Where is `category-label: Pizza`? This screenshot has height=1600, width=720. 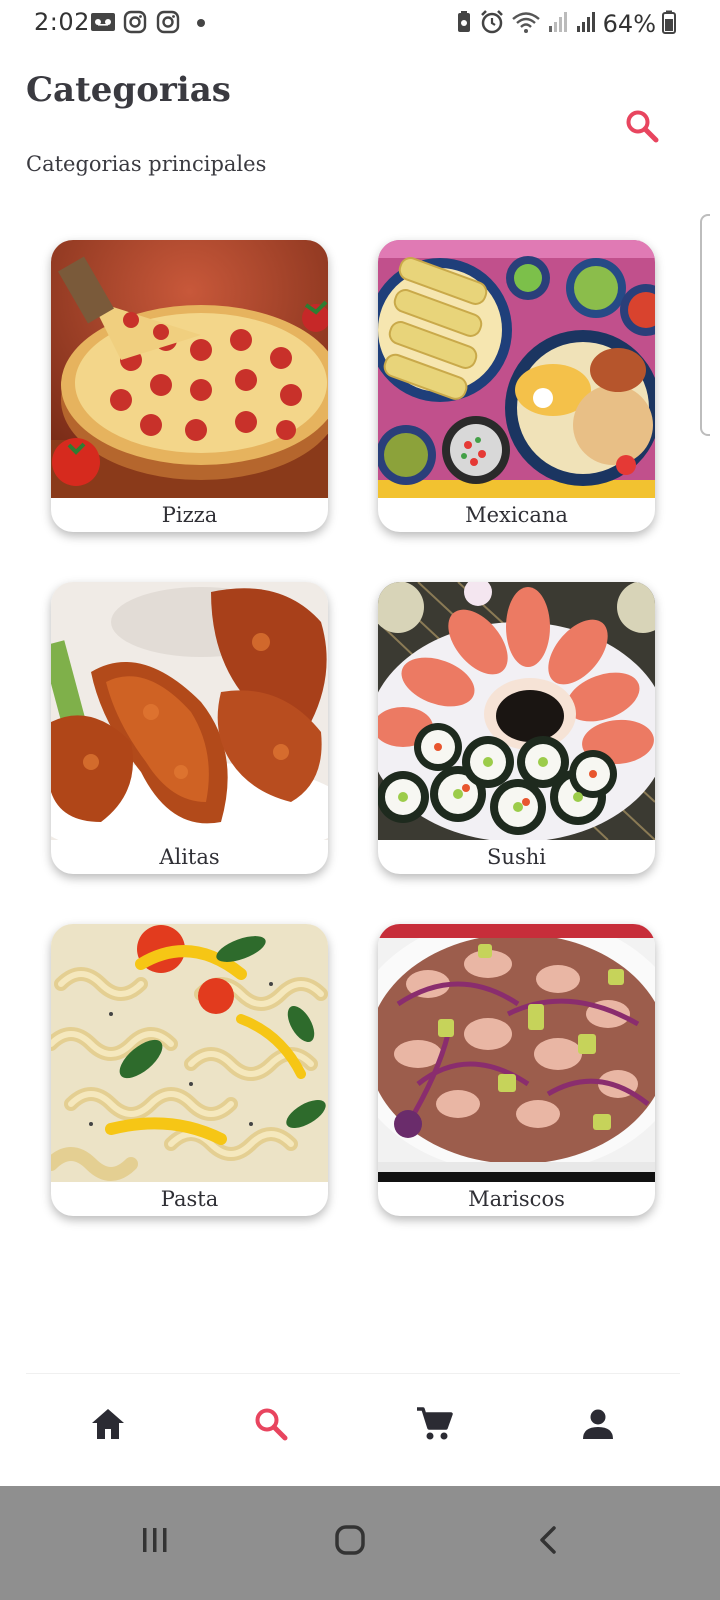
category-label: Pizza is located at coordinates (189, 515).